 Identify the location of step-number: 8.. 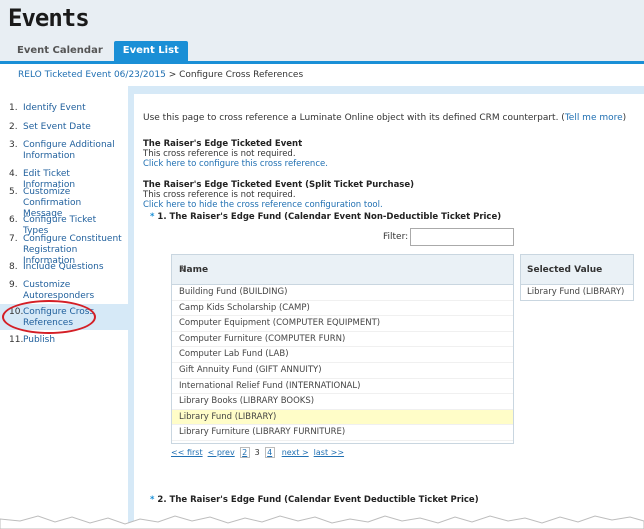
(13, 267).